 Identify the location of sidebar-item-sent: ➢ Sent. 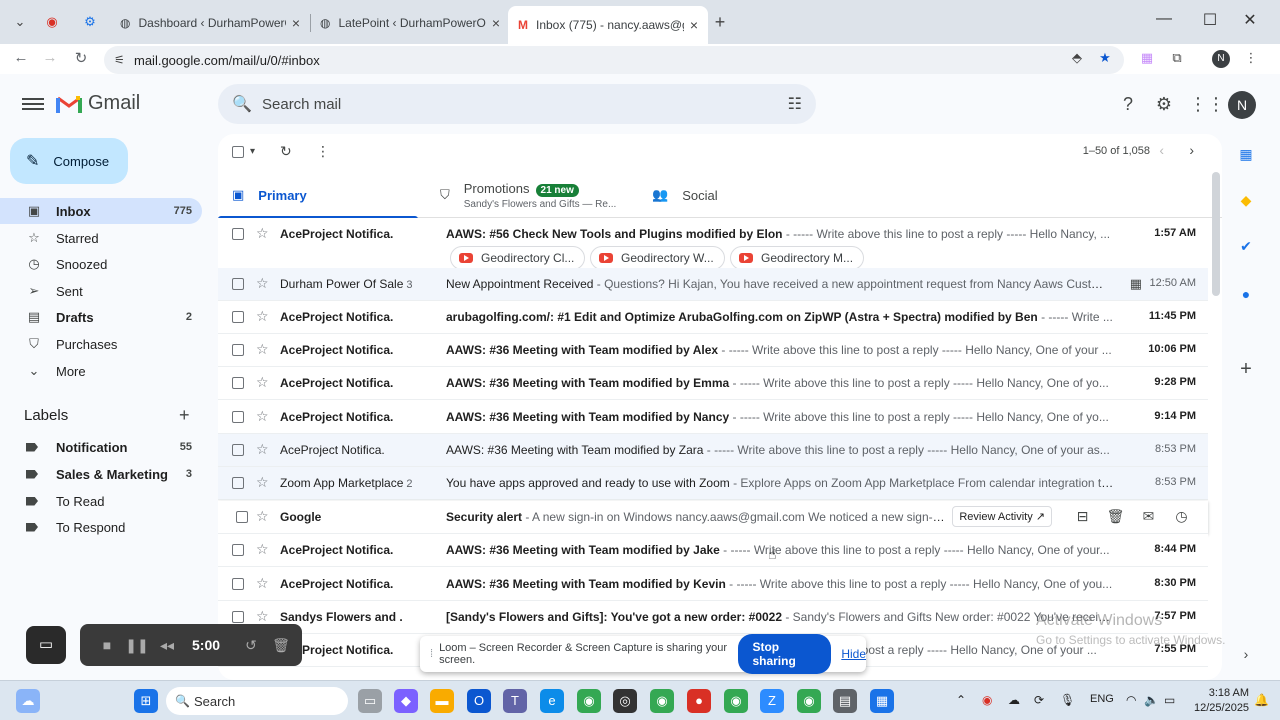
(101, 291).